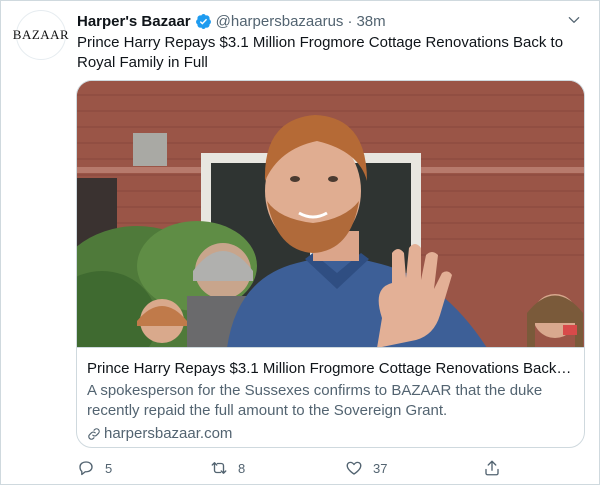 The image size is (600, 485). What do you see at coordinates (574, 20) in the screenshot?
I see `chevron-down-icon` at bounding box center [574, 20].